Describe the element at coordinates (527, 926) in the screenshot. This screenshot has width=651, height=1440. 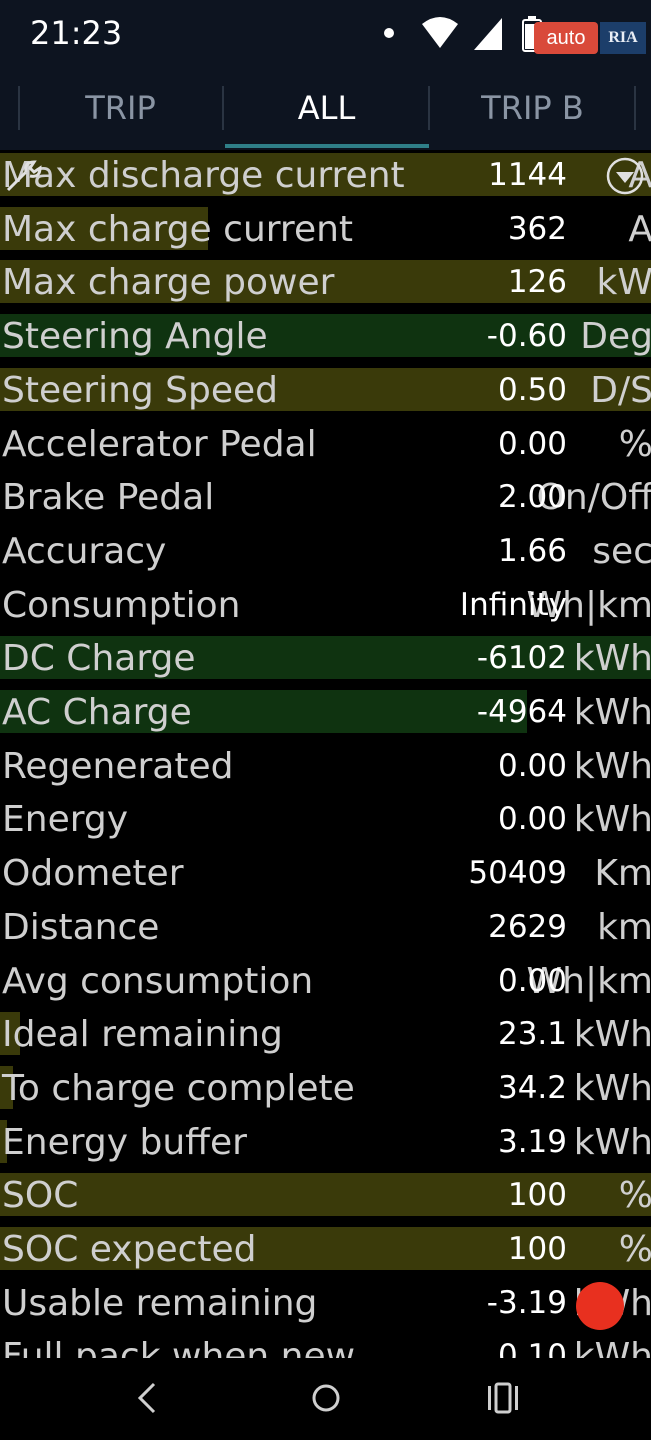
I see `parameter-value: 2629` at that location.